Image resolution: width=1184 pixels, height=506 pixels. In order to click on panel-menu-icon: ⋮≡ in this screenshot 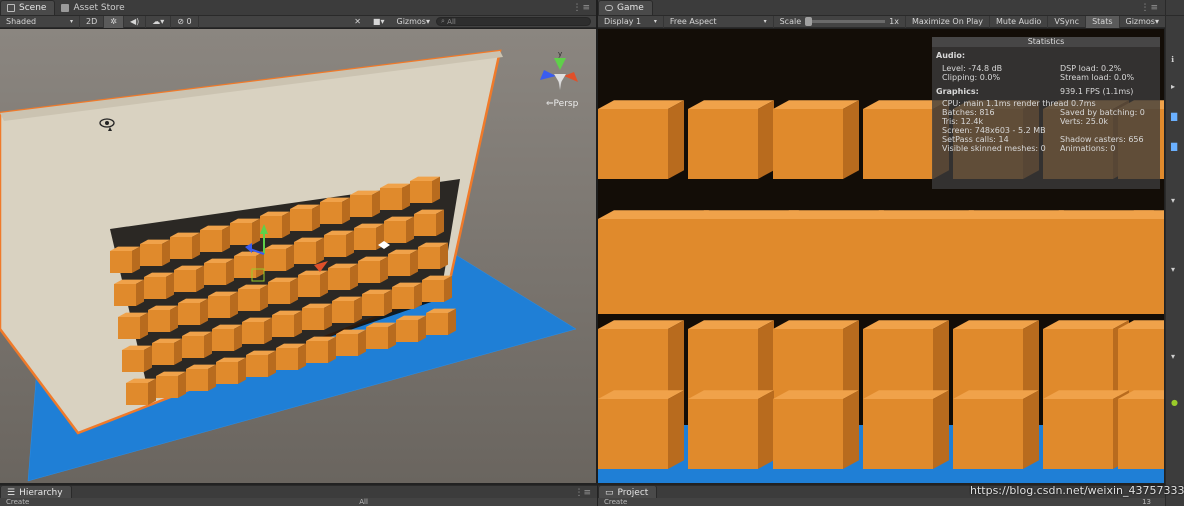, I will do `click(581, 8)`.